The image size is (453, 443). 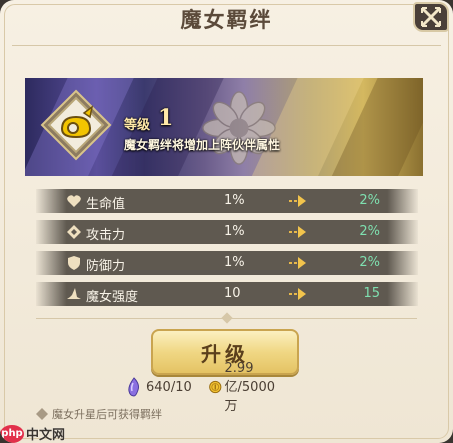 I want to click on banner-description: 魔女羁绊将增加上阵伙伴属性, so click(x=202, y=145).